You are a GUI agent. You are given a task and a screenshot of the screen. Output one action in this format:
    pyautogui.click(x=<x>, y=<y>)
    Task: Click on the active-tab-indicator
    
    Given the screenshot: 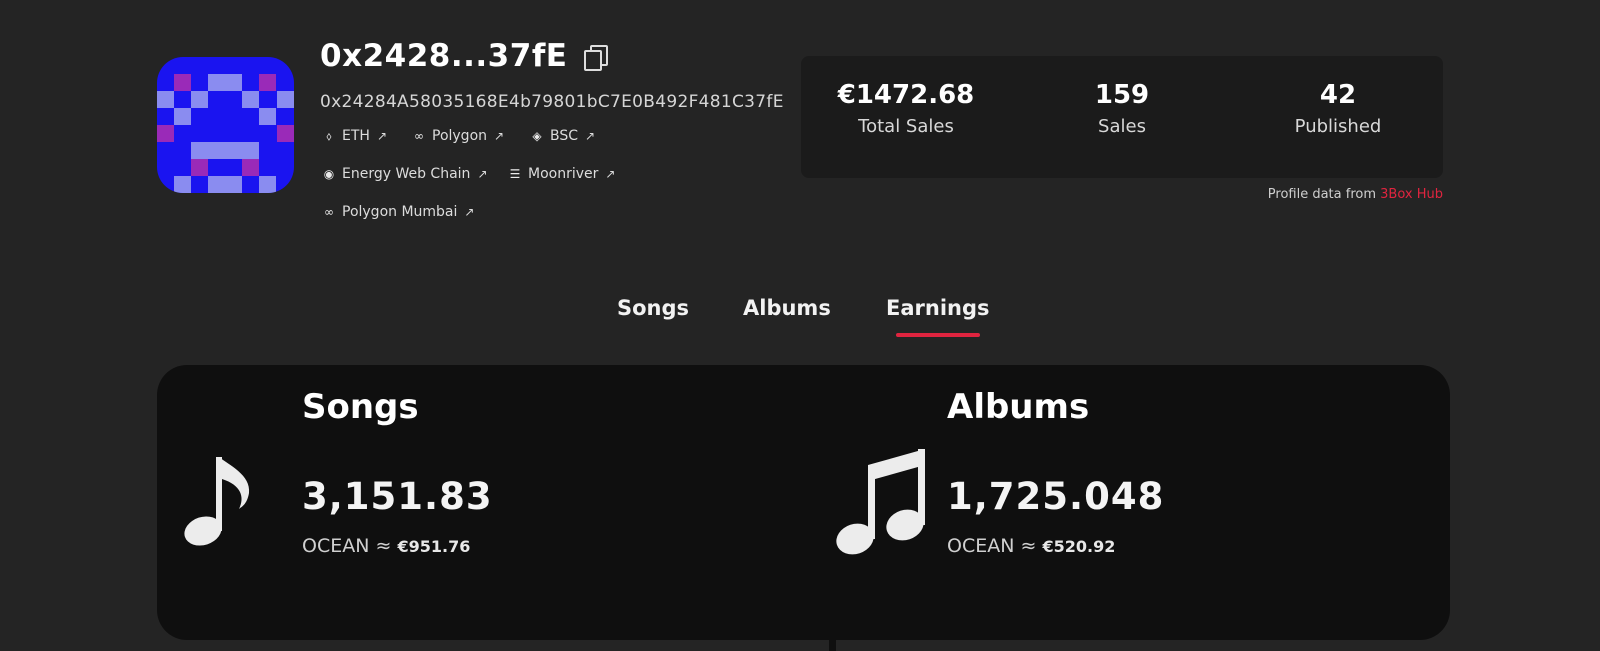 What is the action you would take?
    pyautogui.click(x=938, y=335)
    